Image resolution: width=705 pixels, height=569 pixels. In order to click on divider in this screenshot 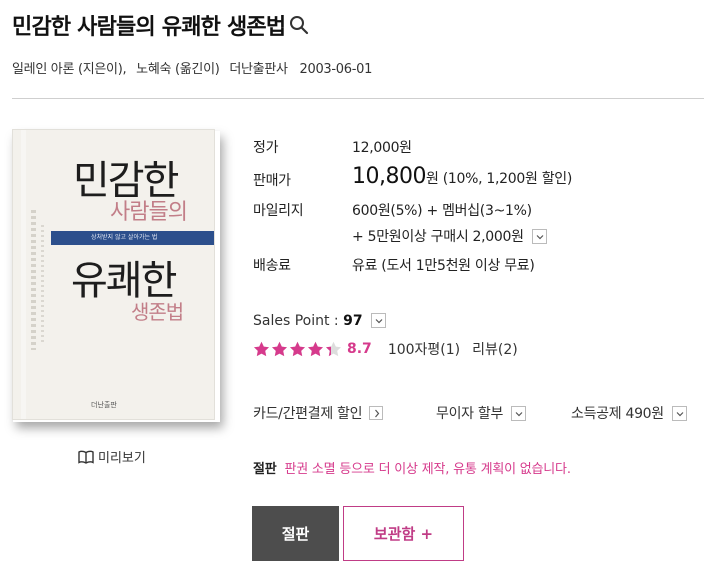, I will do `click(358, 98)`.